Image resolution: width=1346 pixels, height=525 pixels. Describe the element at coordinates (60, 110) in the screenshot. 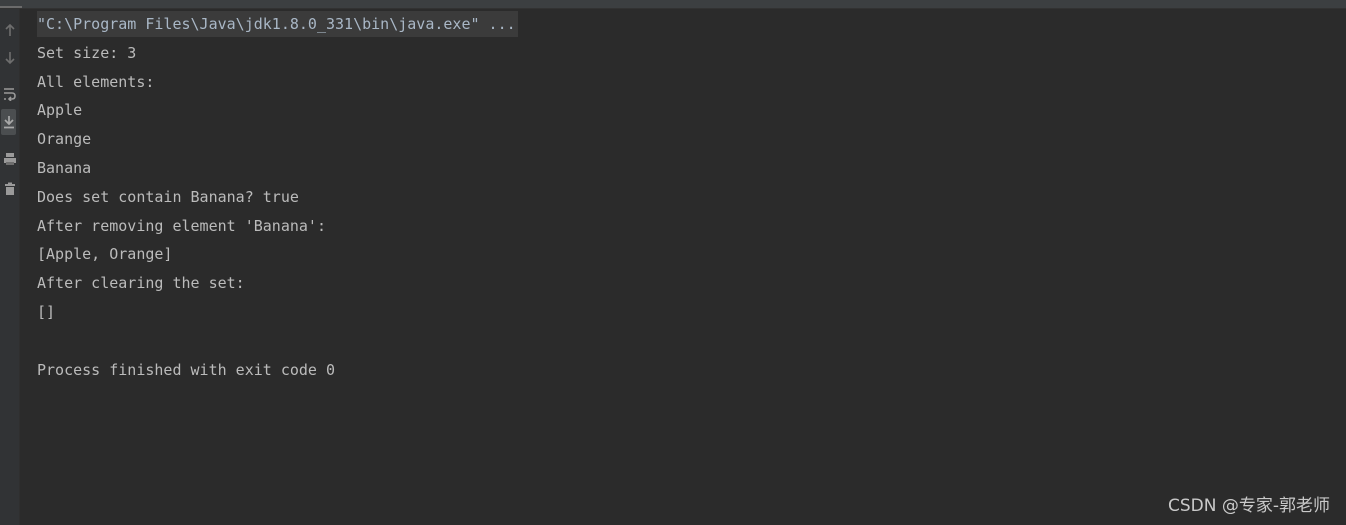

I see `output-line: Apple` at that location.